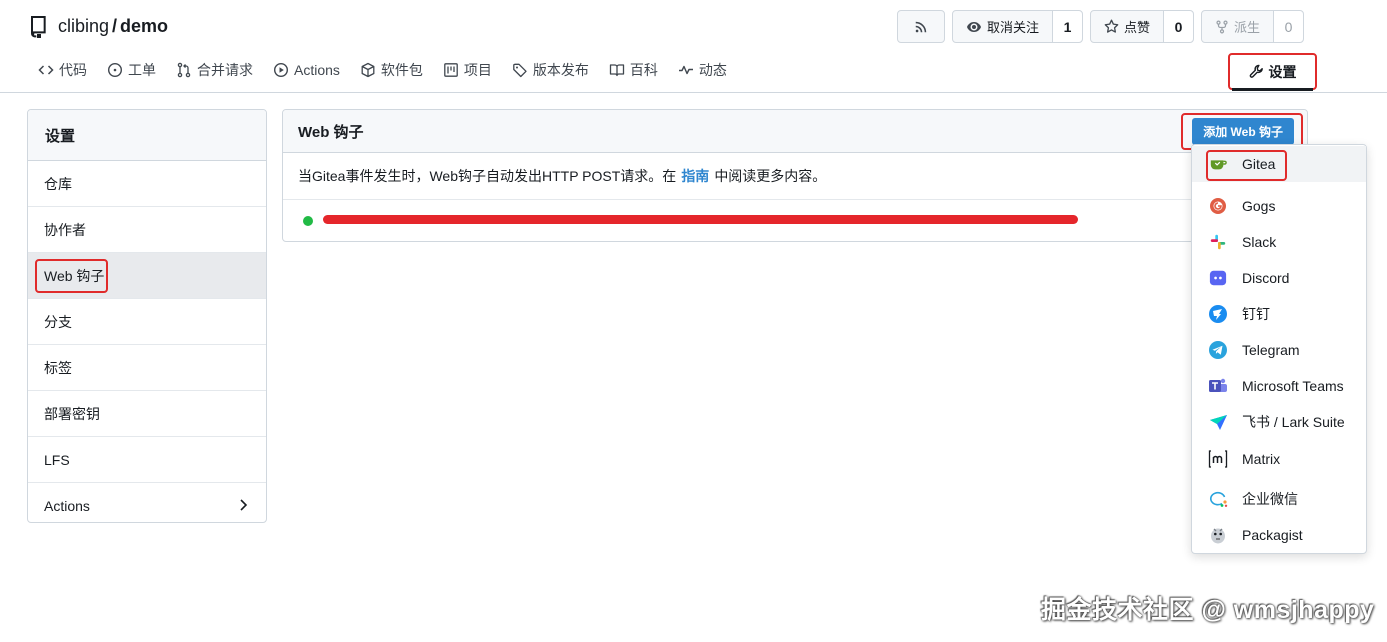  I want to click on sidebar-item-label: 标签, so click(58, 367).